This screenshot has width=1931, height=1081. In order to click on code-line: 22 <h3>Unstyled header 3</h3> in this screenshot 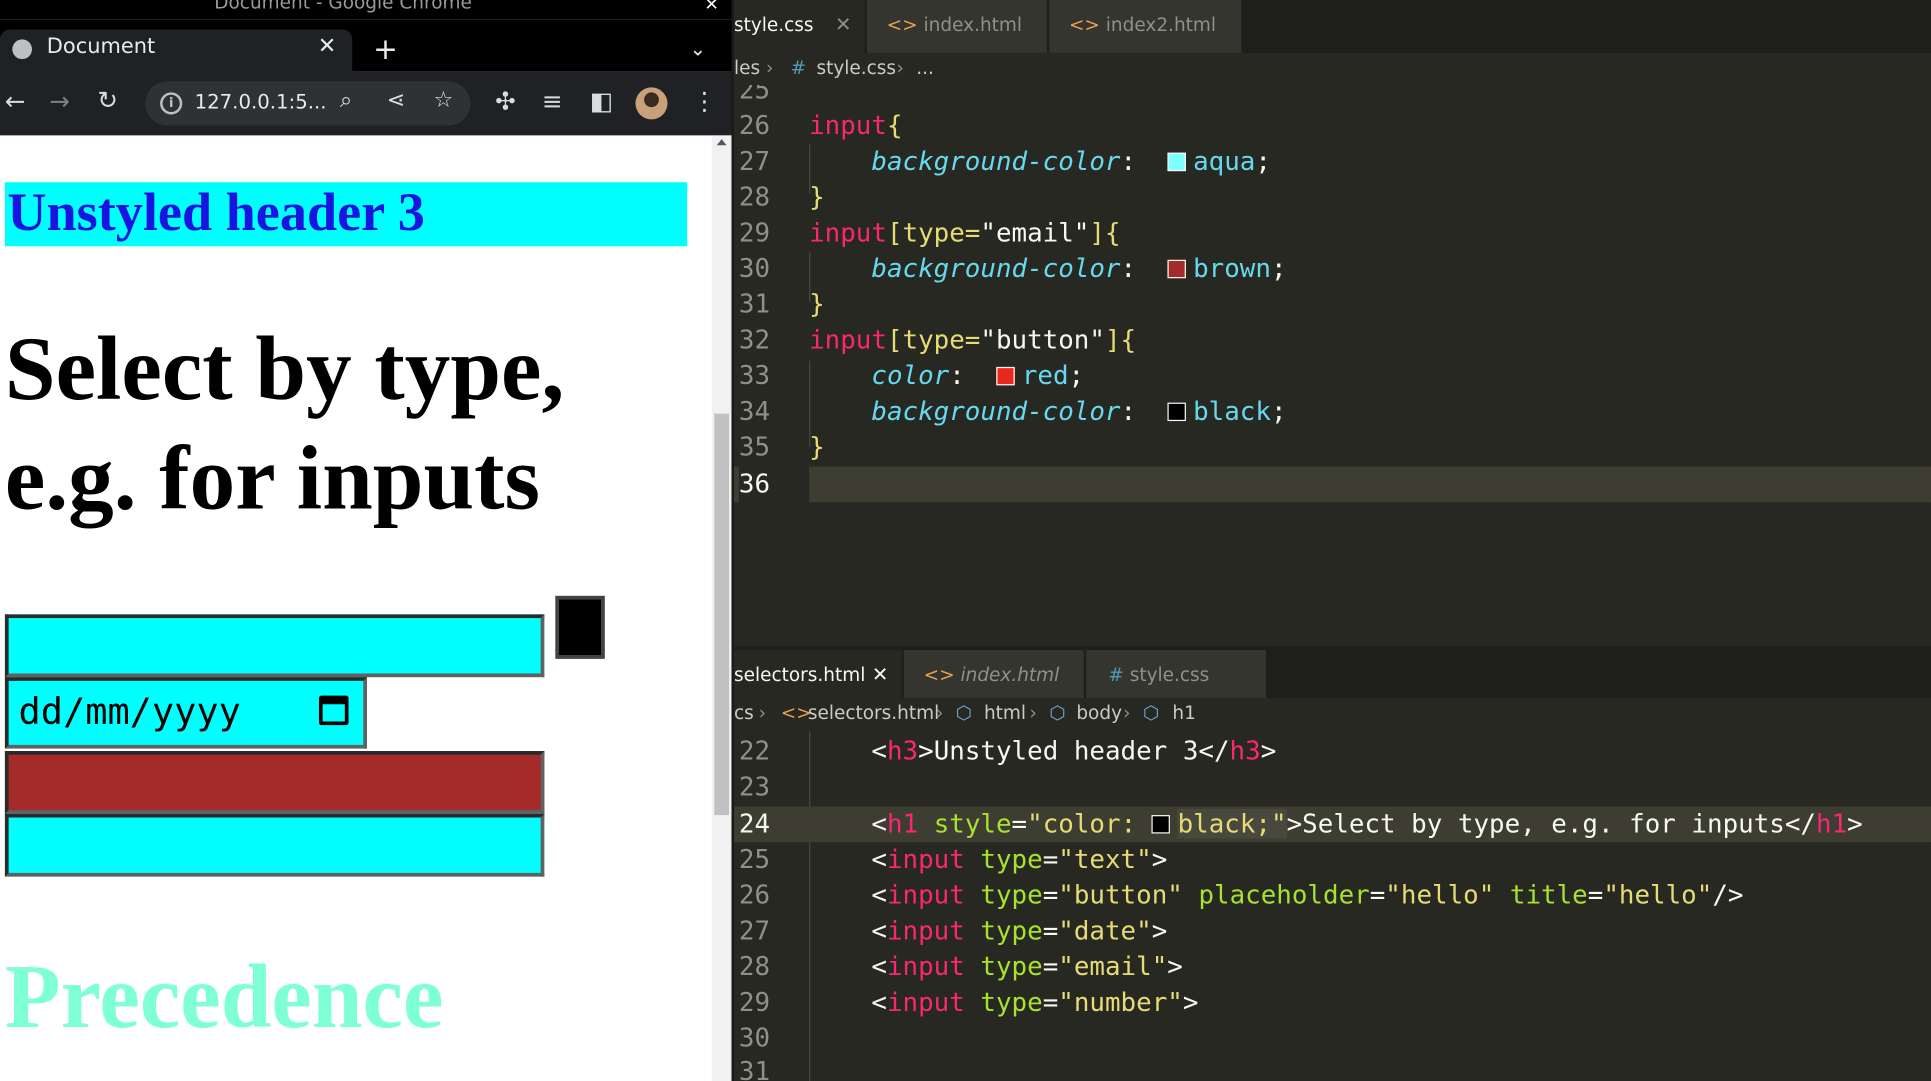, I will do `click(1007, 751)`.